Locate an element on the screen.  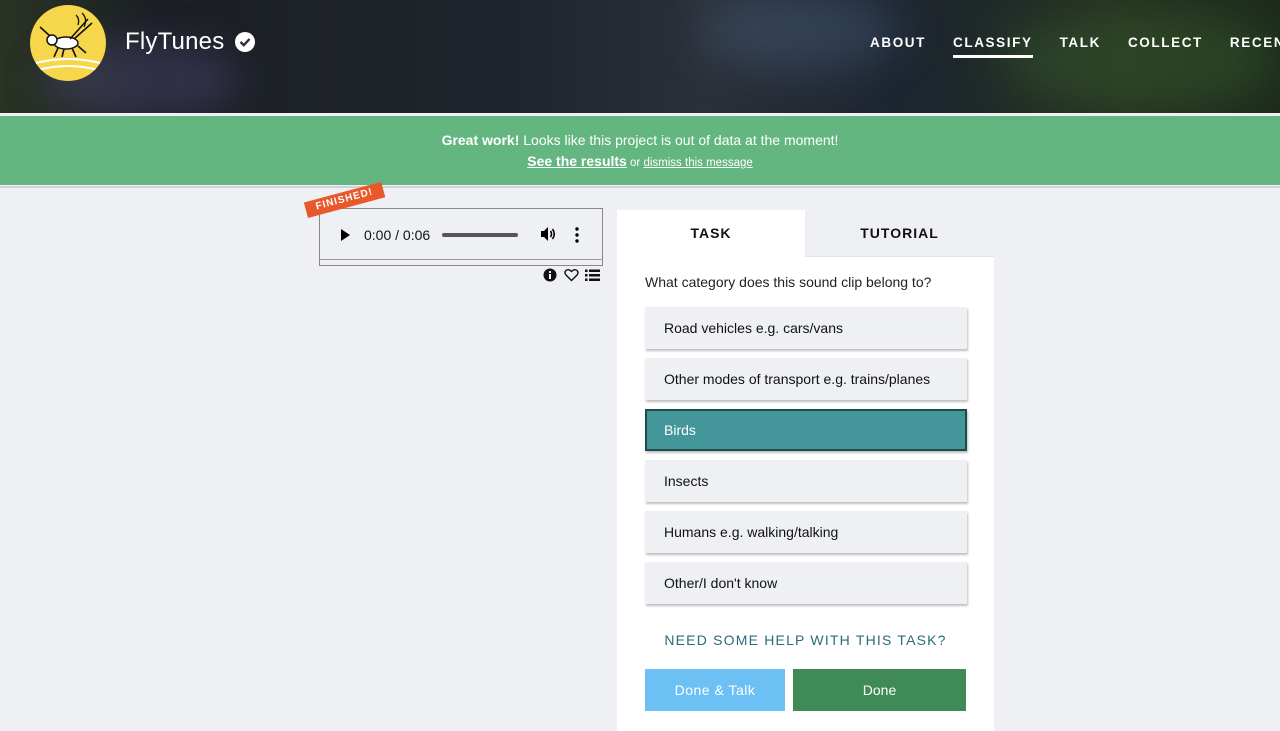
help-link: NEED SOME HELP WITH THIS TASK? is located at coordinates (805, 640).